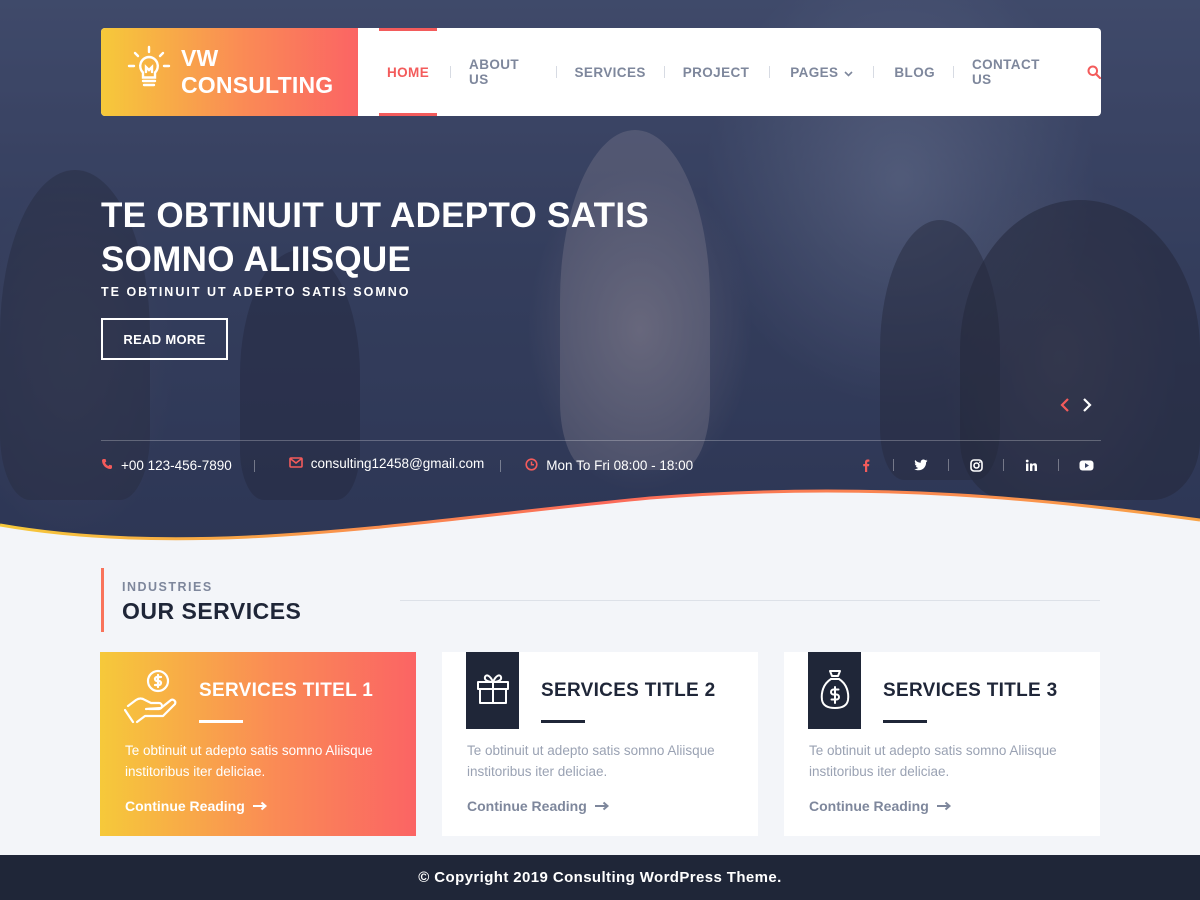 The width and height of the screenshot is (1200, 900). I want to click on slider-controls, so click(1076, 405).